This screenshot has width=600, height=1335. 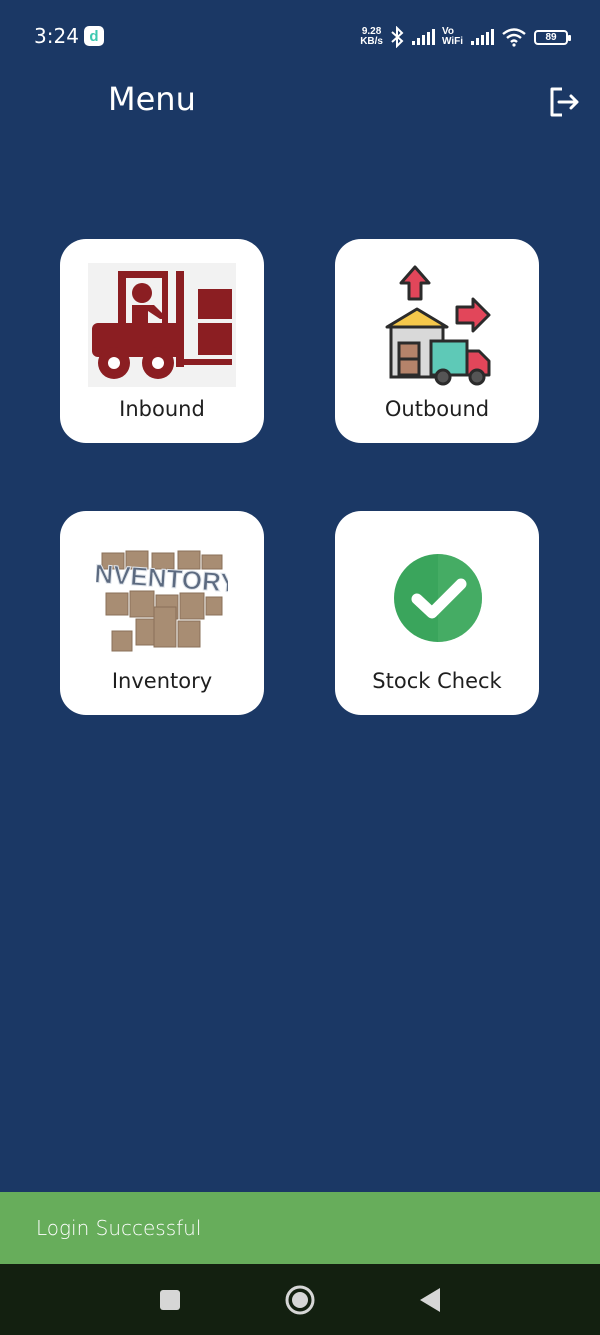 I want to click on wifi-icon, so click(x=514, y=37).